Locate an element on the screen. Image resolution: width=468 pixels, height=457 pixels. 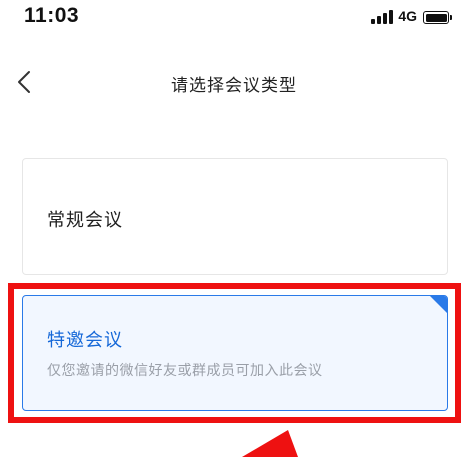
network-type: 4G is located at coordinates (407, 16).